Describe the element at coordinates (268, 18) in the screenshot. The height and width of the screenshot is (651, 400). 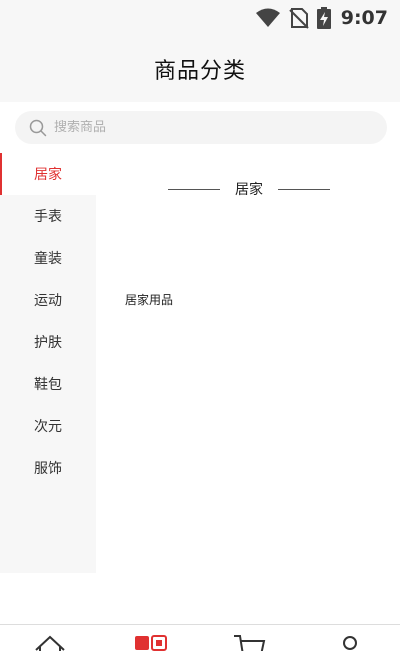
I see `wifi-icon` at that location.